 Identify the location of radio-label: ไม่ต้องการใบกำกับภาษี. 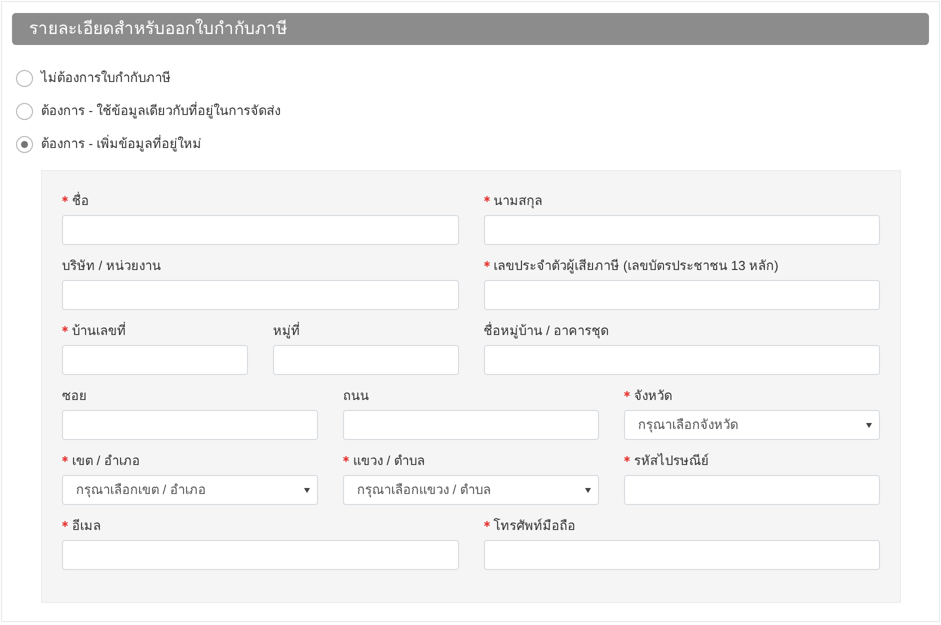
(106, 78).